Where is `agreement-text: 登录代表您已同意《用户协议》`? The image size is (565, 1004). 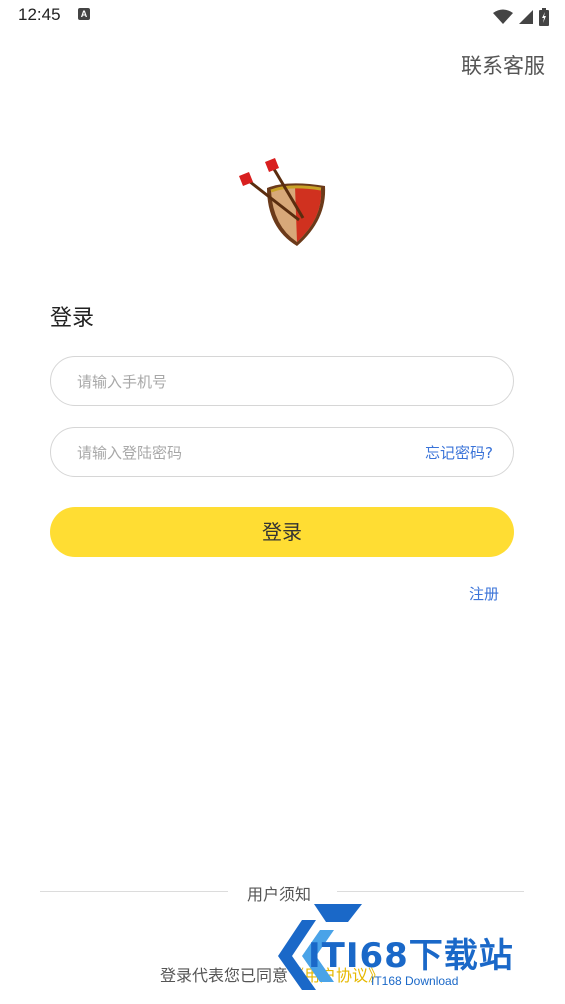
agreement-text: 登录代表您已同意《用户协议》 is located at coordinates (272, 974).